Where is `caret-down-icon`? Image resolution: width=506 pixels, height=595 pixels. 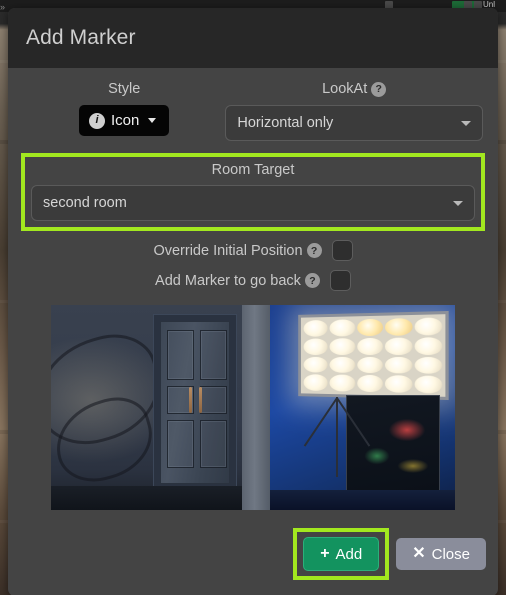
caret-down-icon is located at coordinates (152, 120).